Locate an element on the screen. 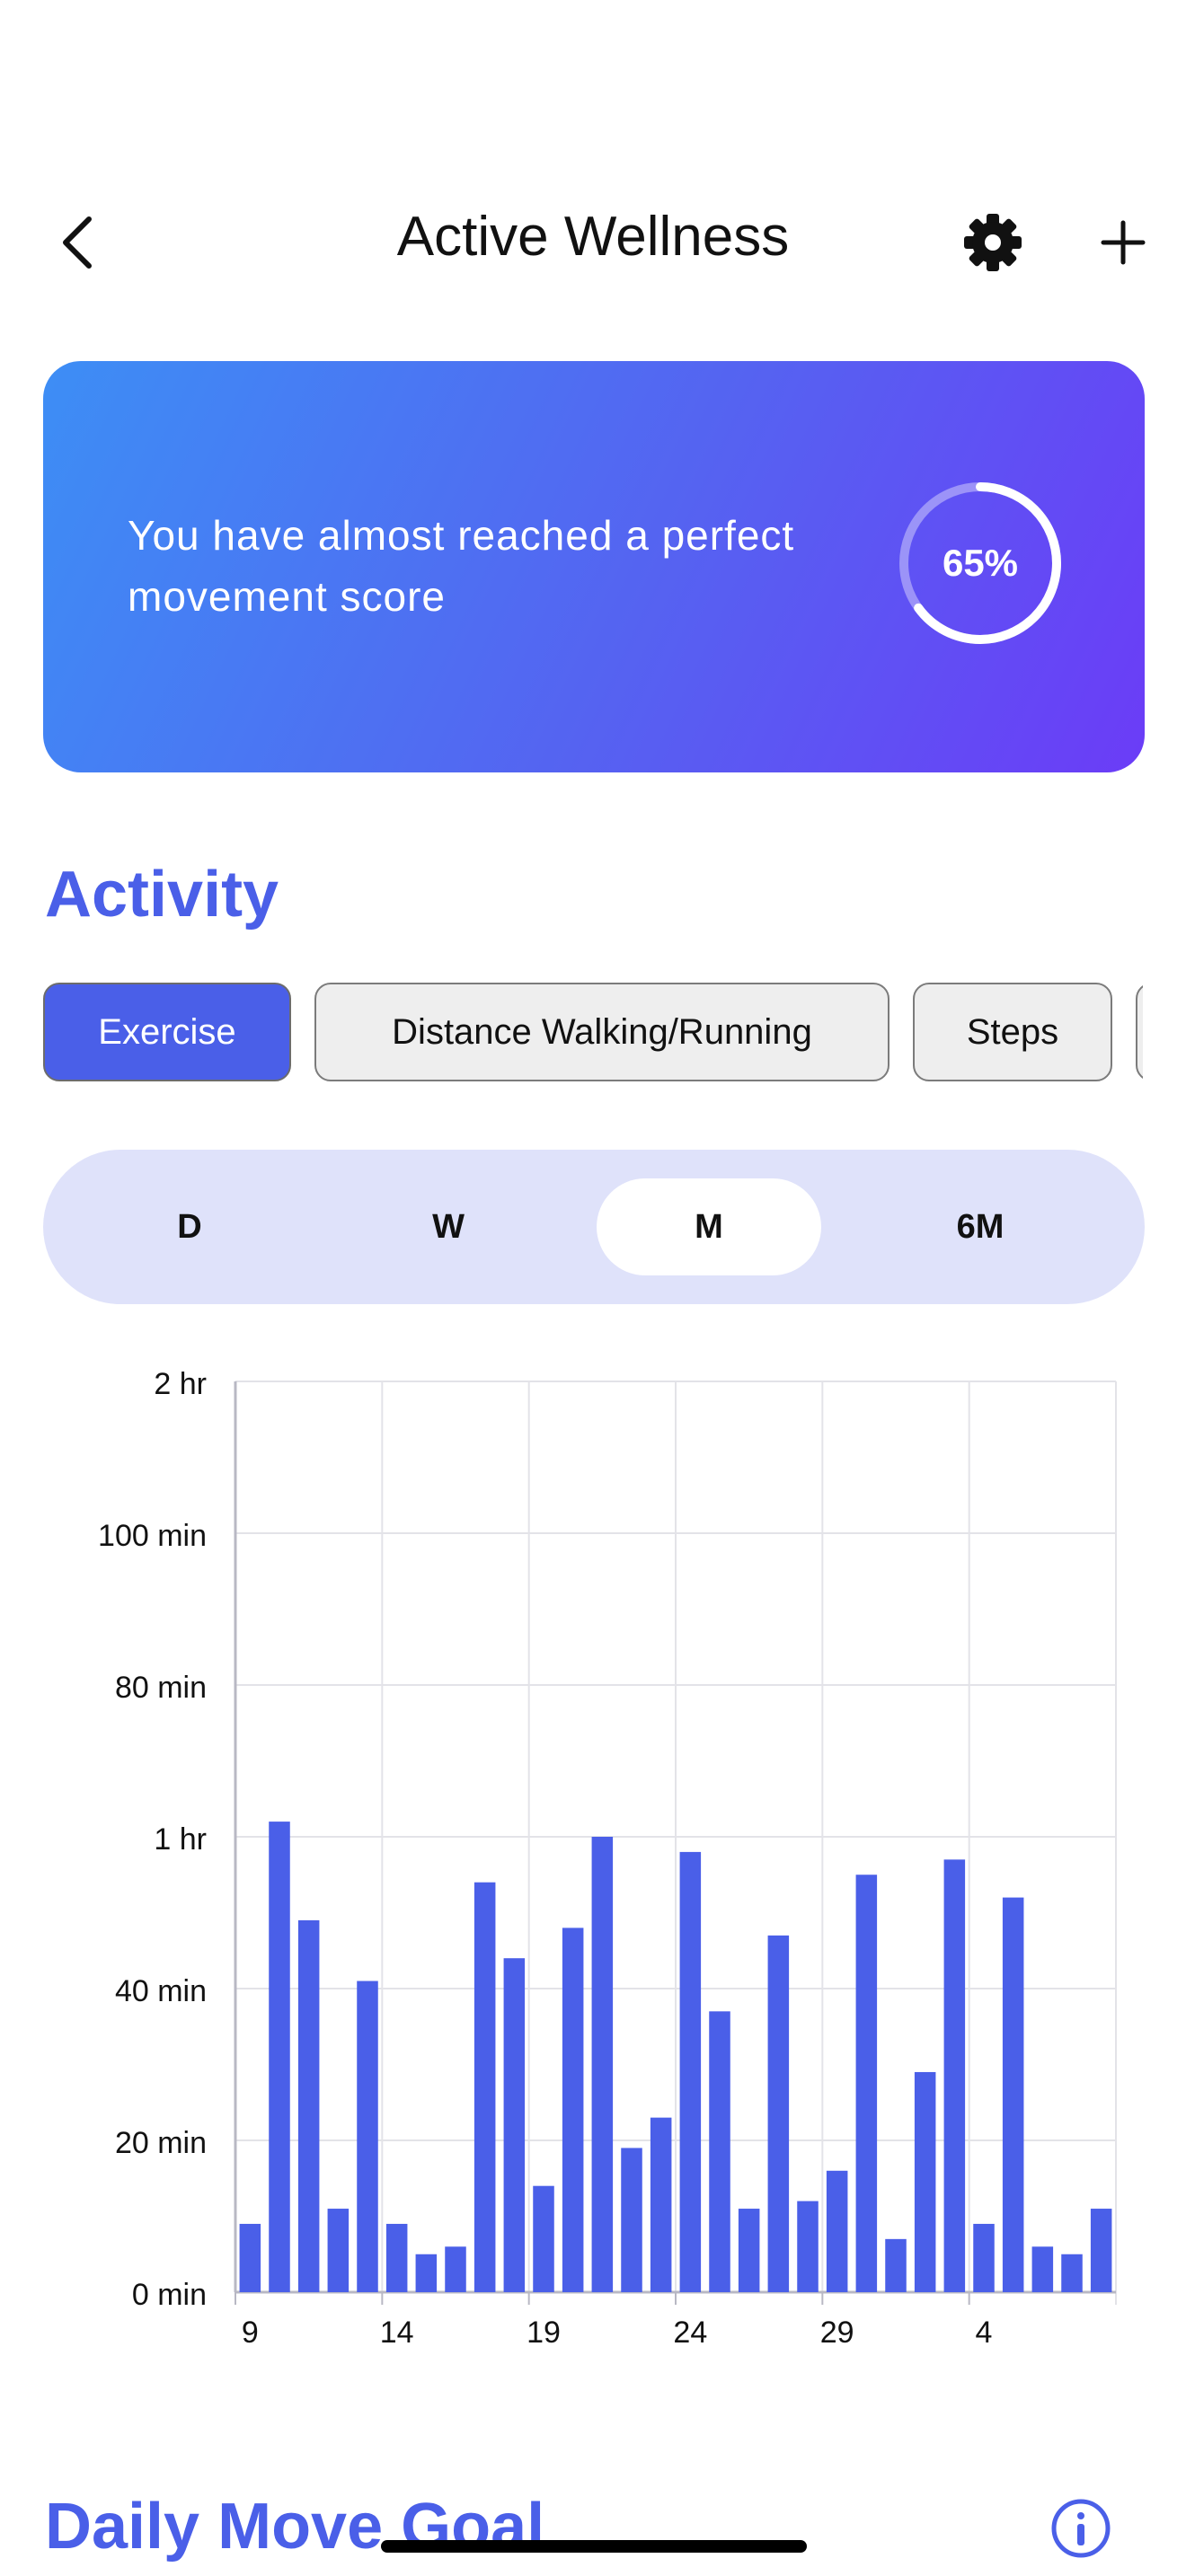 This screenshot has width=1186, height=2576. info-button is located at coordinates (1080, 2528).